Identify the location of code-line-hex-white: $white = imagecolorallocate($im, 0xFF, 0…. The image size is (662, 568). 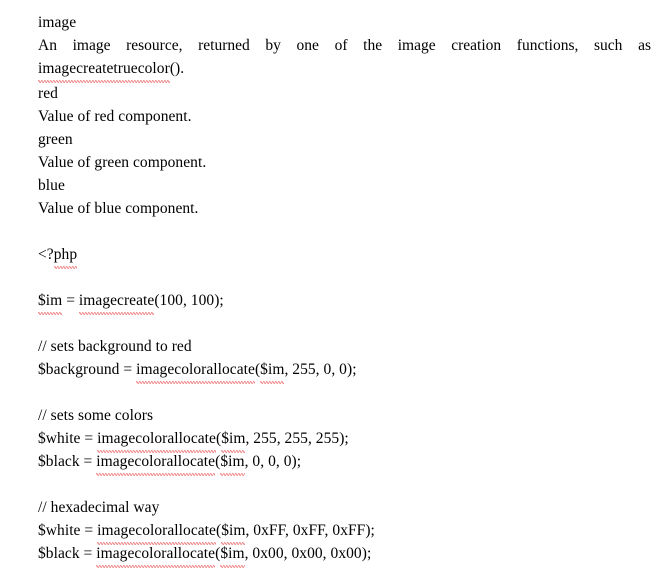
(206, 530).